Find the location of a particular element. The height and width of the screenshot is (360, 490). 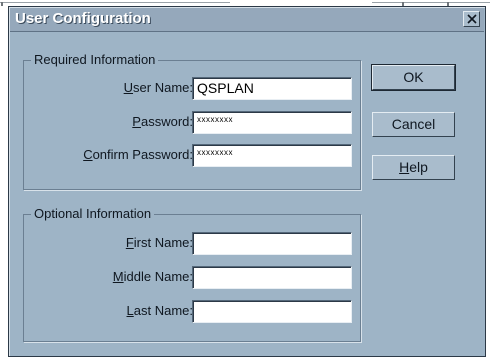

close-button is located at coordinates (471, 19).